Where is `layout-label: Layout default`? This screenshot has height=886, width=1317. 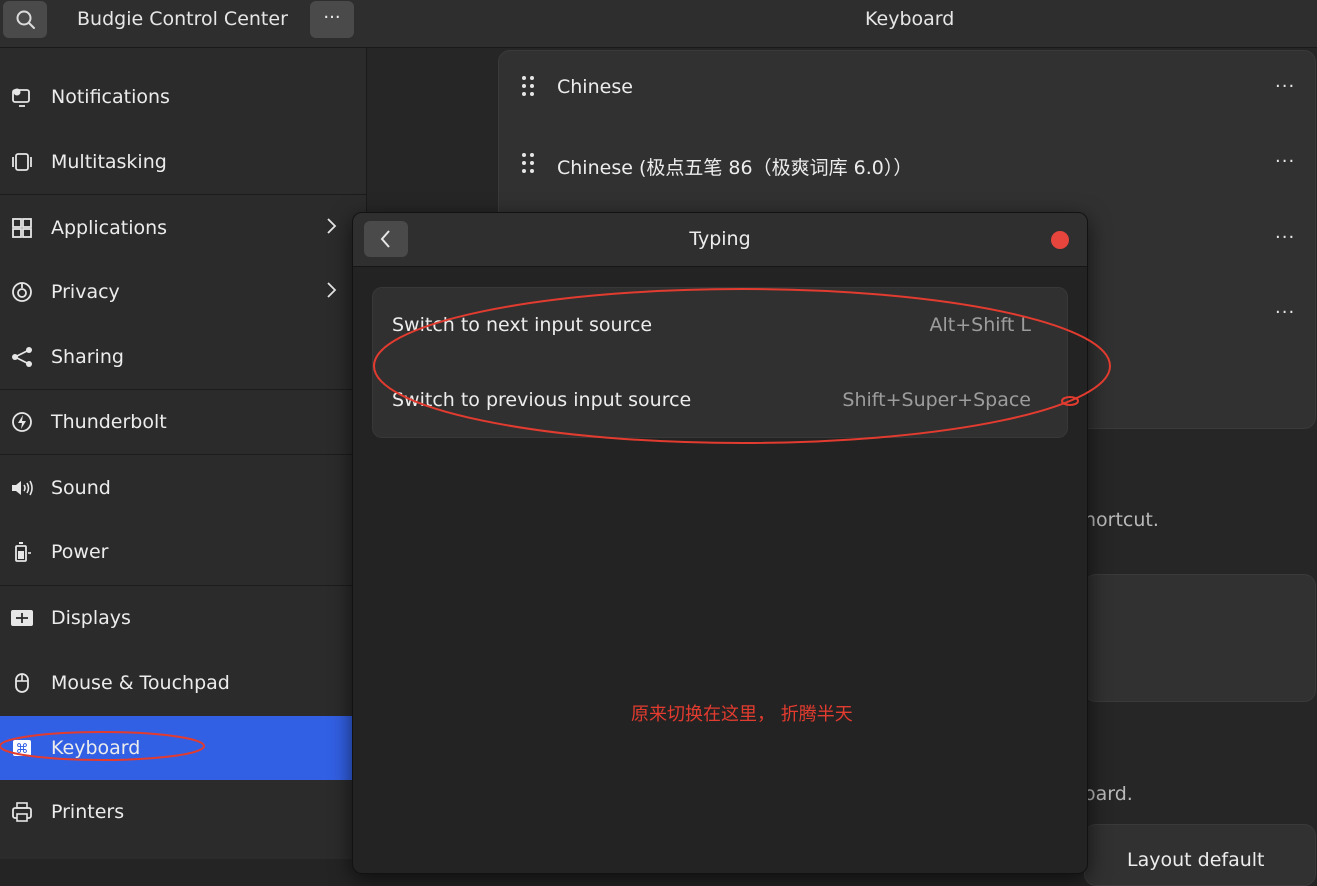 layout-label: Layout default is located at coordinates (1196, 860).